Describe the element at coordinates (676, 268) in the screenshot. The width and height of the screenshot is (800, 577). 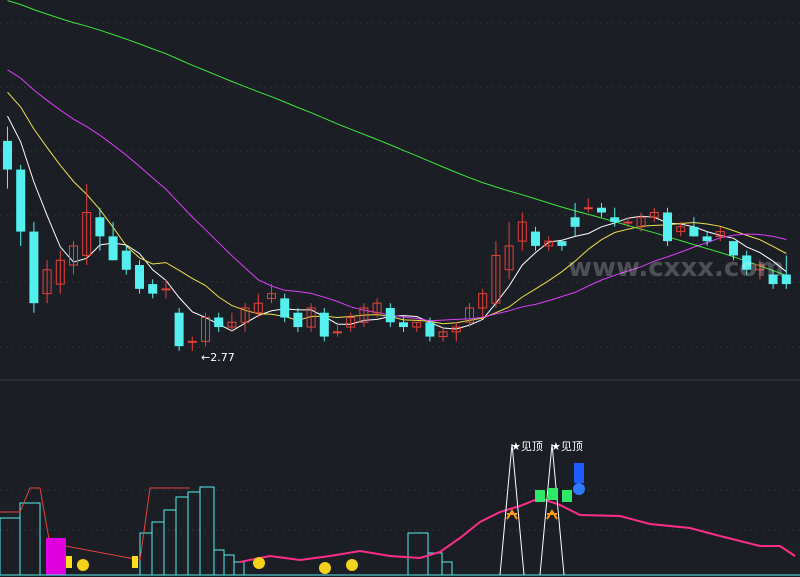
I see `watermark-text: www.cxxx.com` at that location.